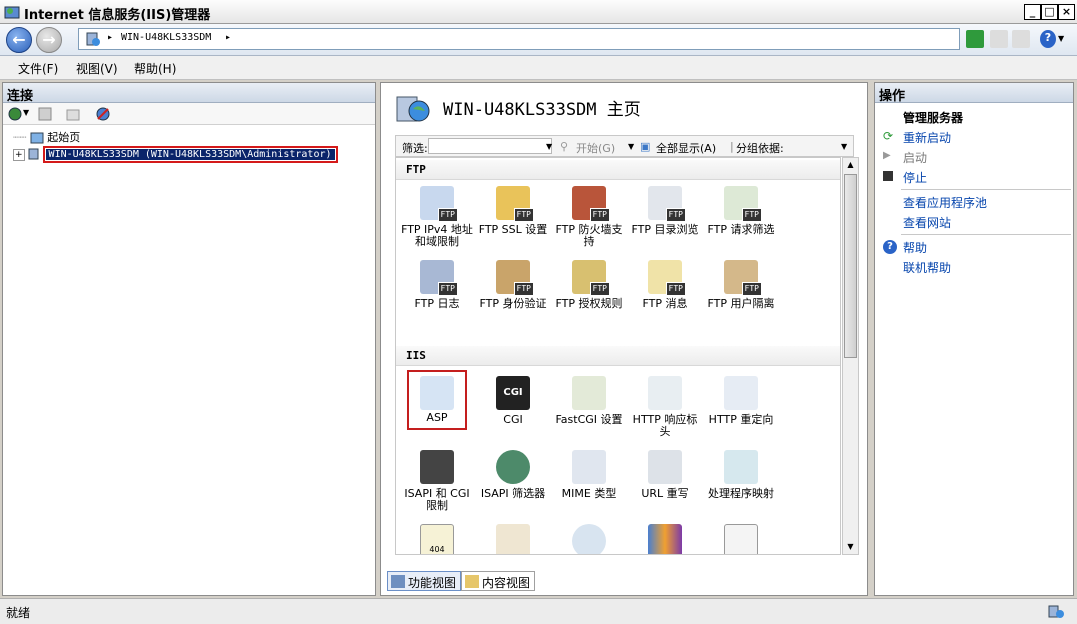 This screenshot has height=624, width=1077. Describe the element at coordinates (741, 211) in the screenshot. I see `feature-ftp-request-filter: FTP FTP 请求筛选` at that location.